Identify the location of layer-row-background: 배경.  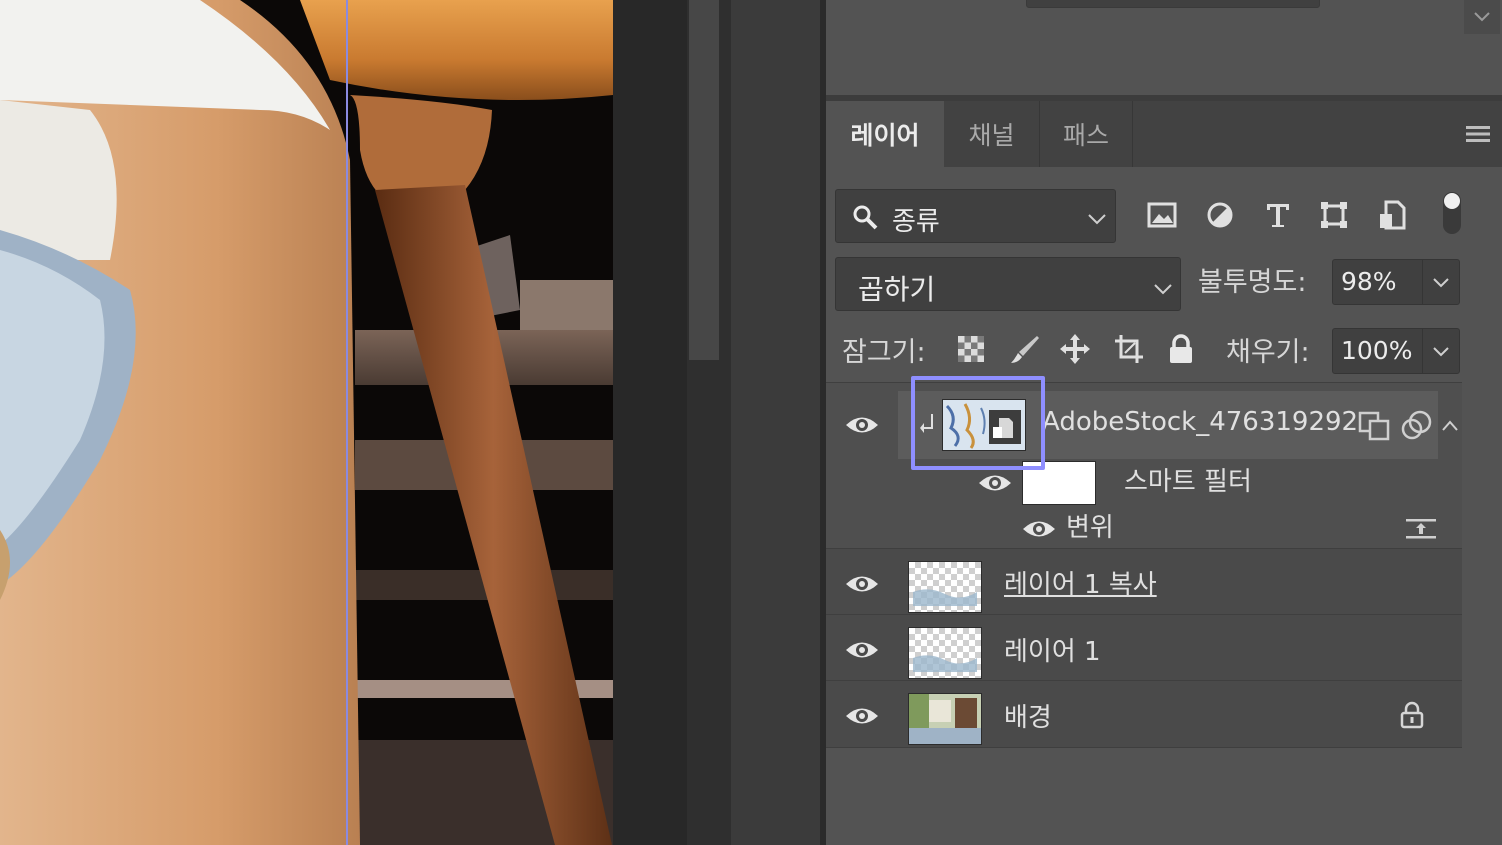
(1144, 714).